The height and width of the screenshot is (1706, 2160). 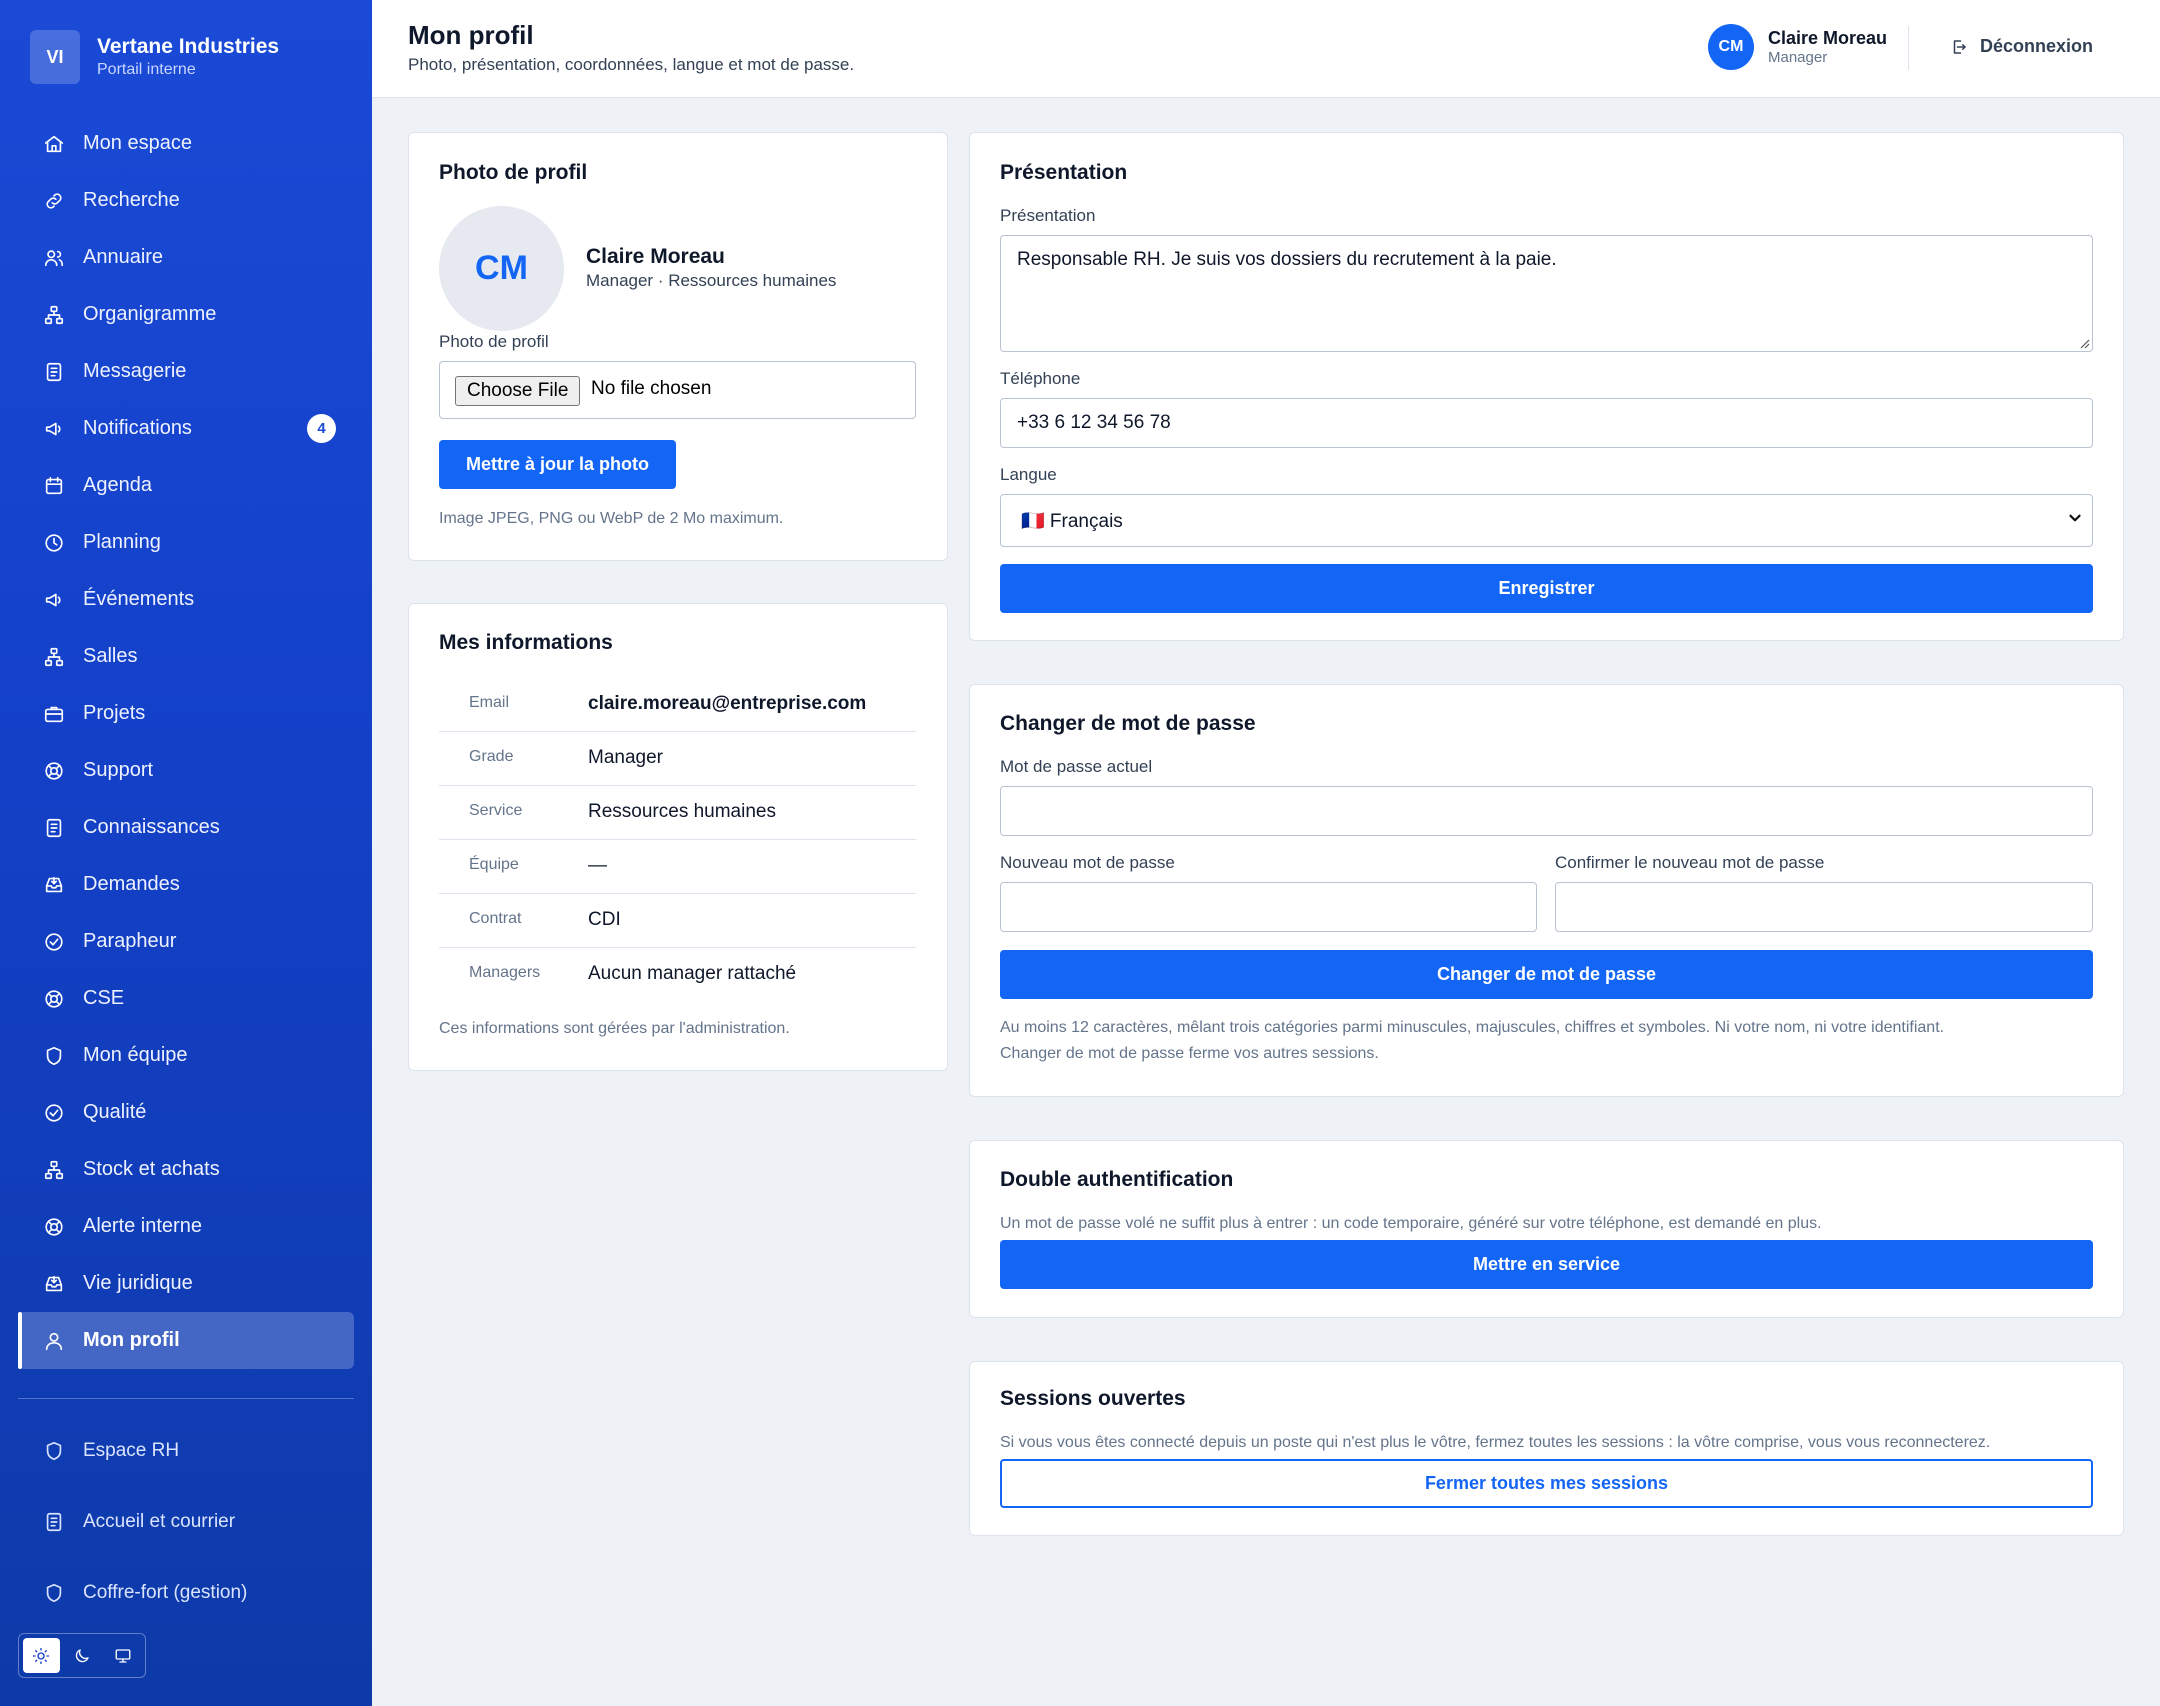 I want to click on confirm-password-input, so click(x=1824, y=907).